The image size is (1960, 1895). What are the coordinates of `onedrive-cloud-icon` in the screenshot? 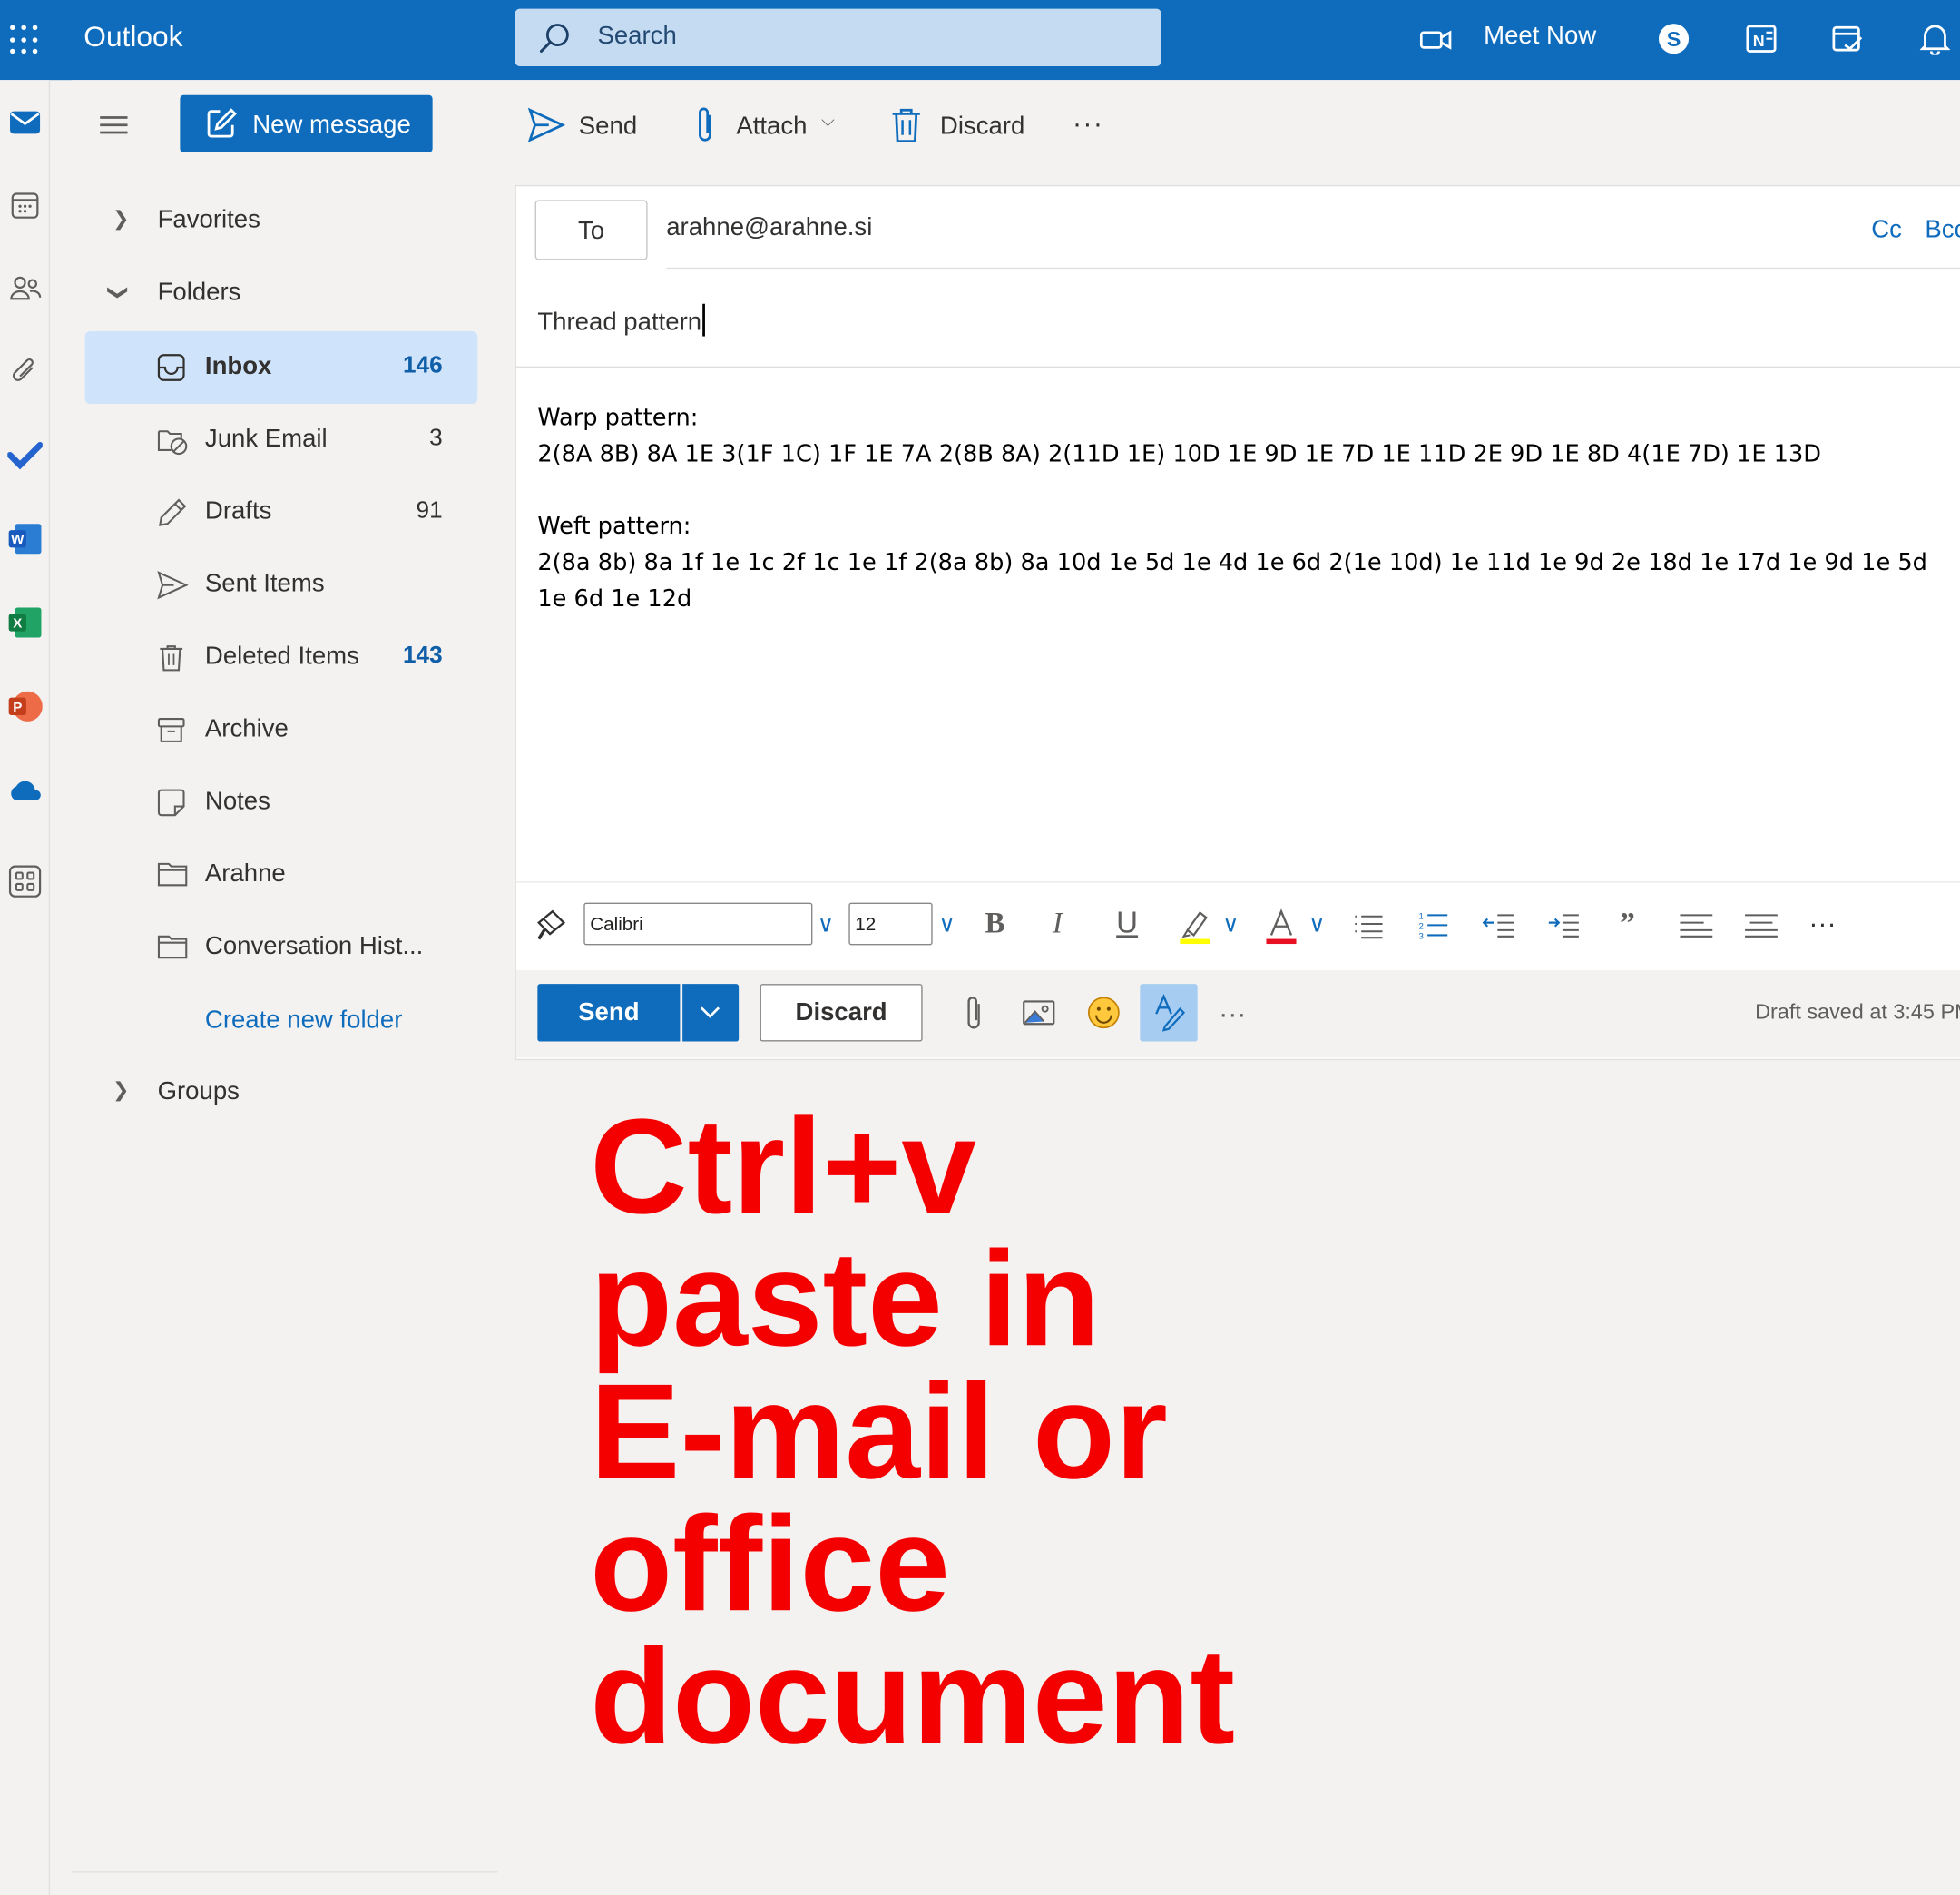 It's located at (25, 790).